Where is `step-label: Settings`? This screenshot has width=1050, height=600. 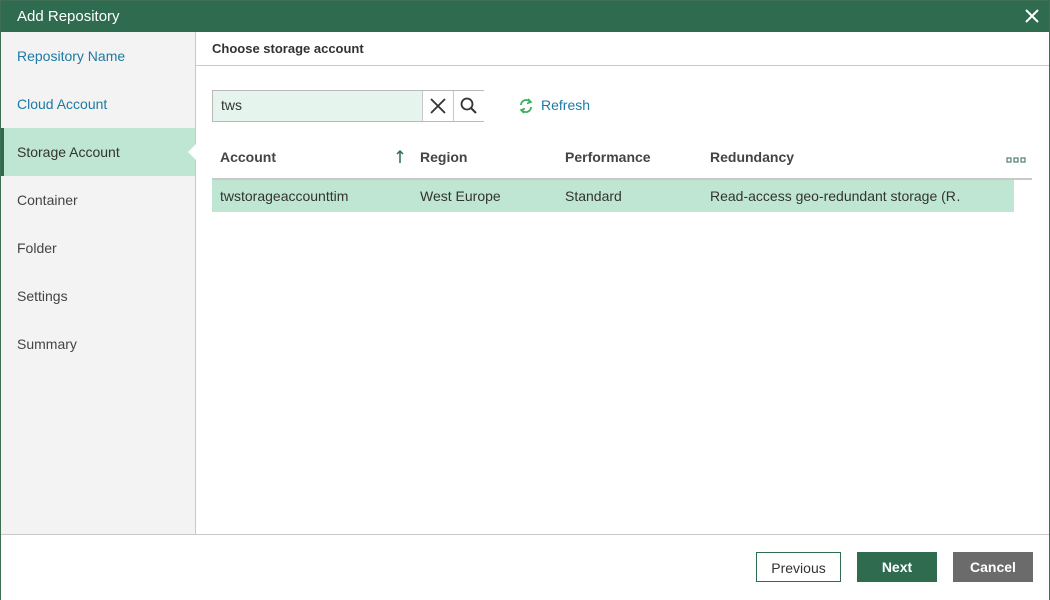 step-label: Settings is located at coordinates (42, 296).